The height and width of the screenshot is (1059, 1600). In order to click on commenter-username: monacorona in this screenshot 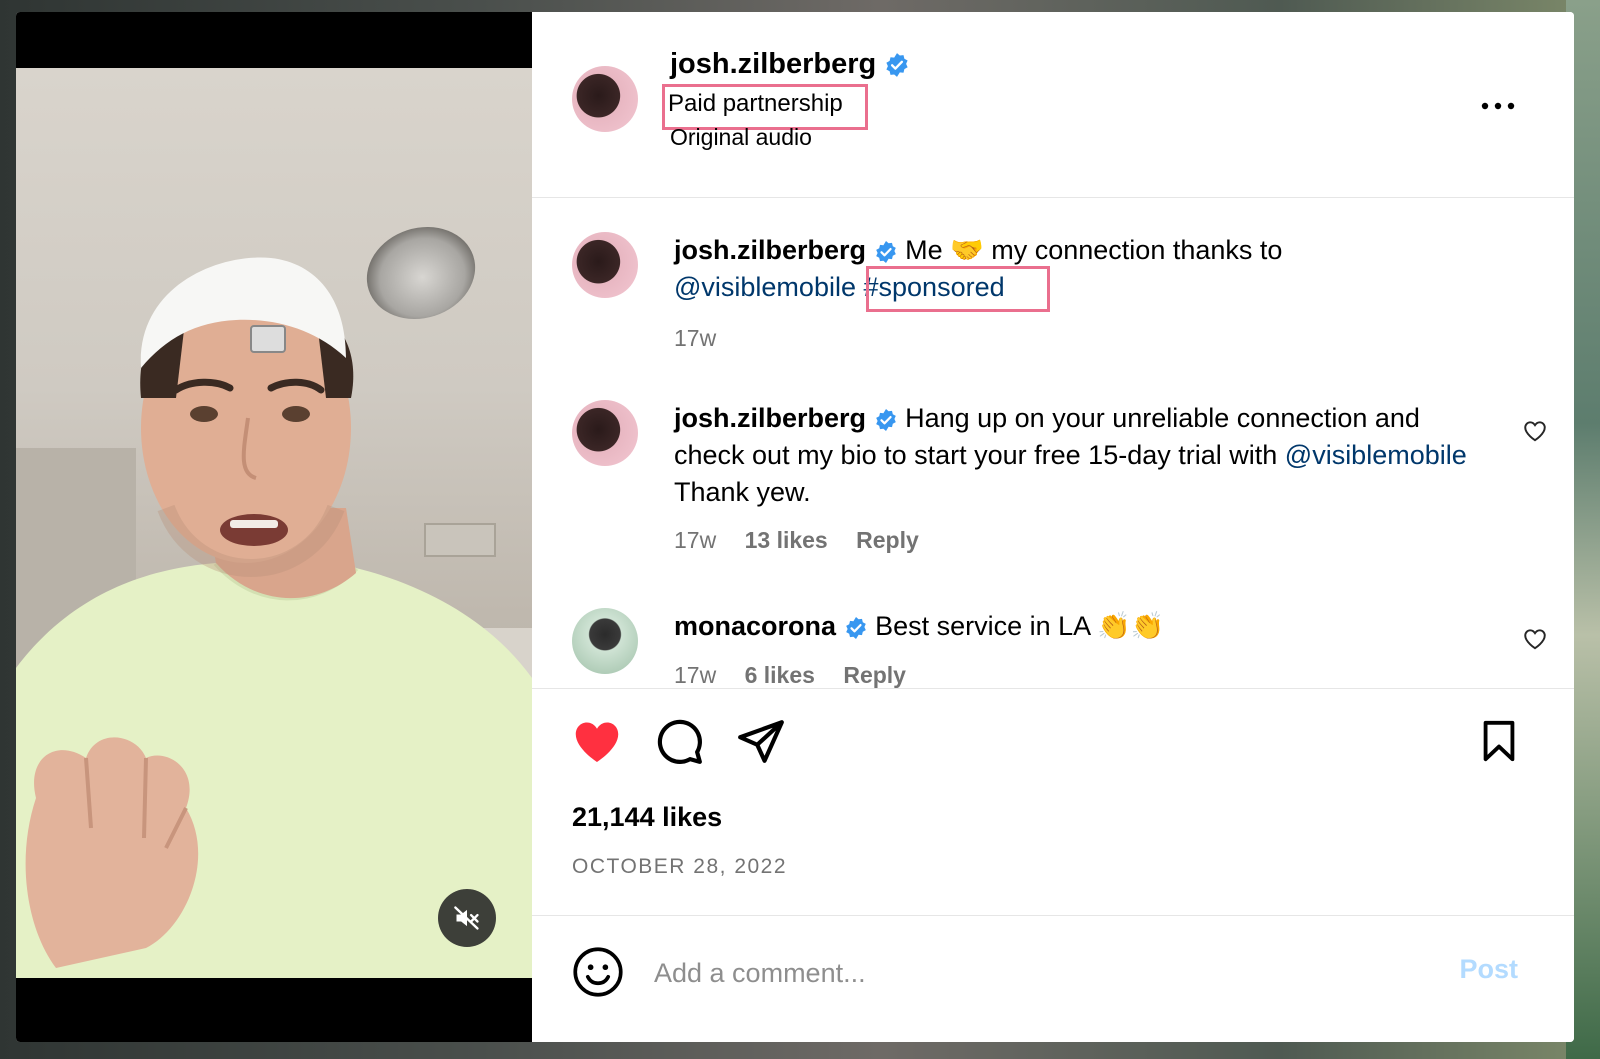, I will do `click(755, 626)`.